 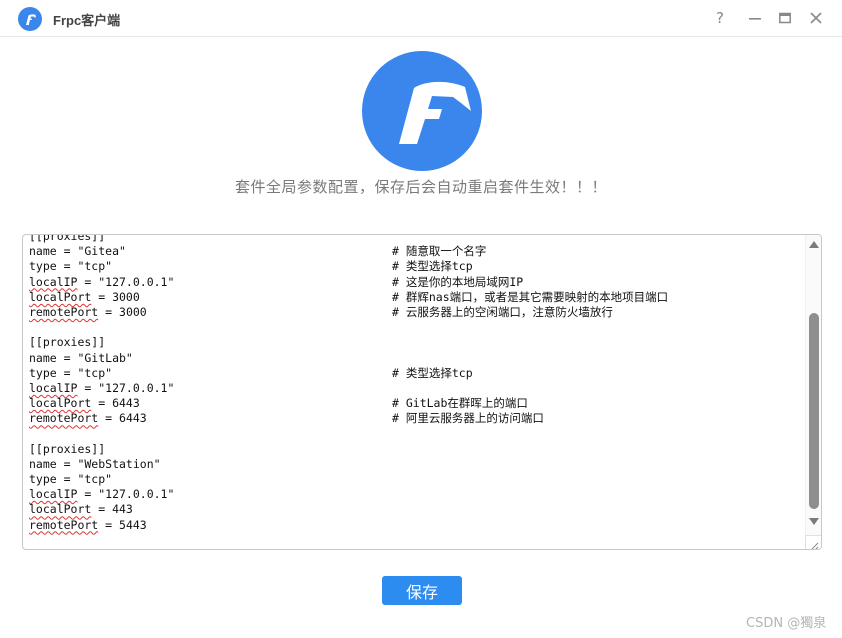 What do you see at coordinates (81, 357) in the screenshot?
I see `config-code: name = "GitLab"` at bounding box center [81, 357].